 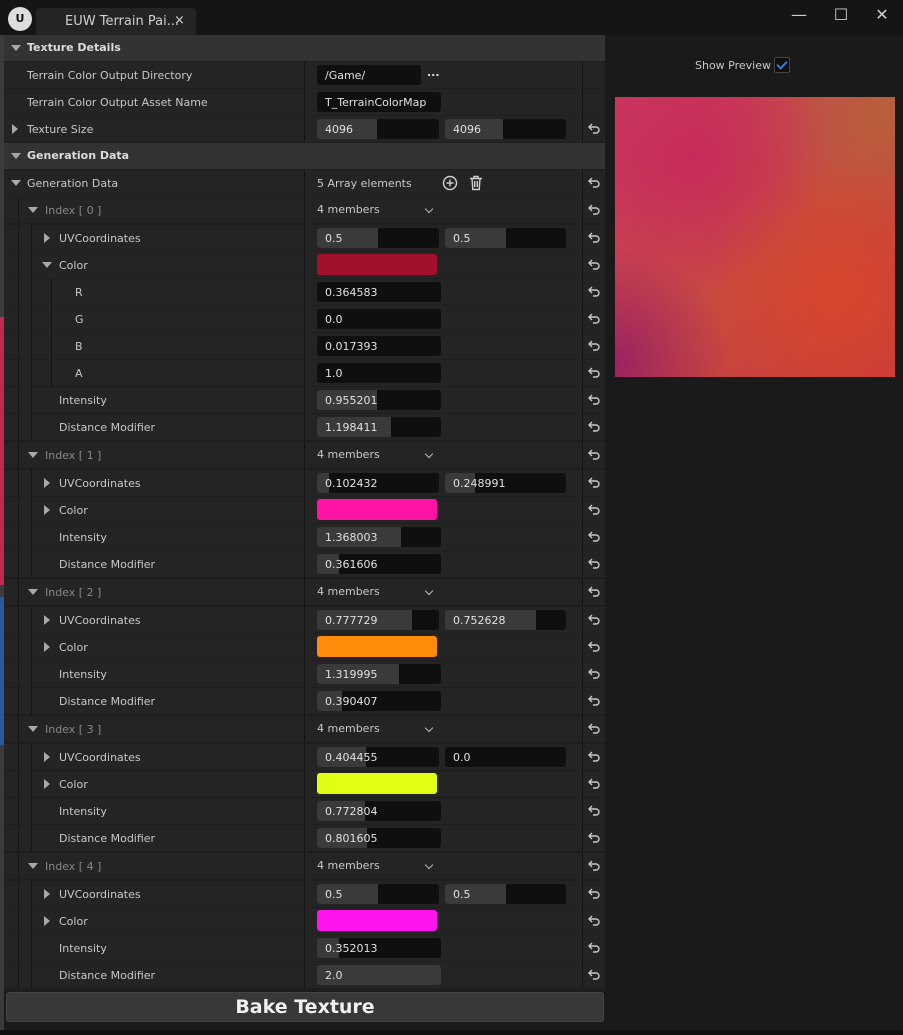 What do you see at coordinates (379, 537) in the screenshot?
I see `intensity-field: 1.368003` at bounding box center [379, 537].